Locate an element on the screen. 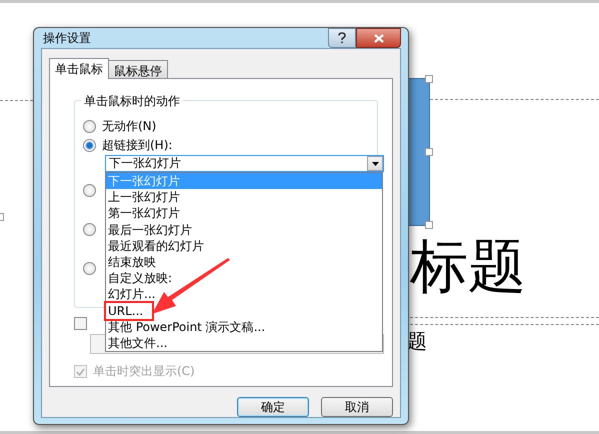 The width and height of the screenshot is (599, 434). caret-icon is located at coordinates (375, 164).